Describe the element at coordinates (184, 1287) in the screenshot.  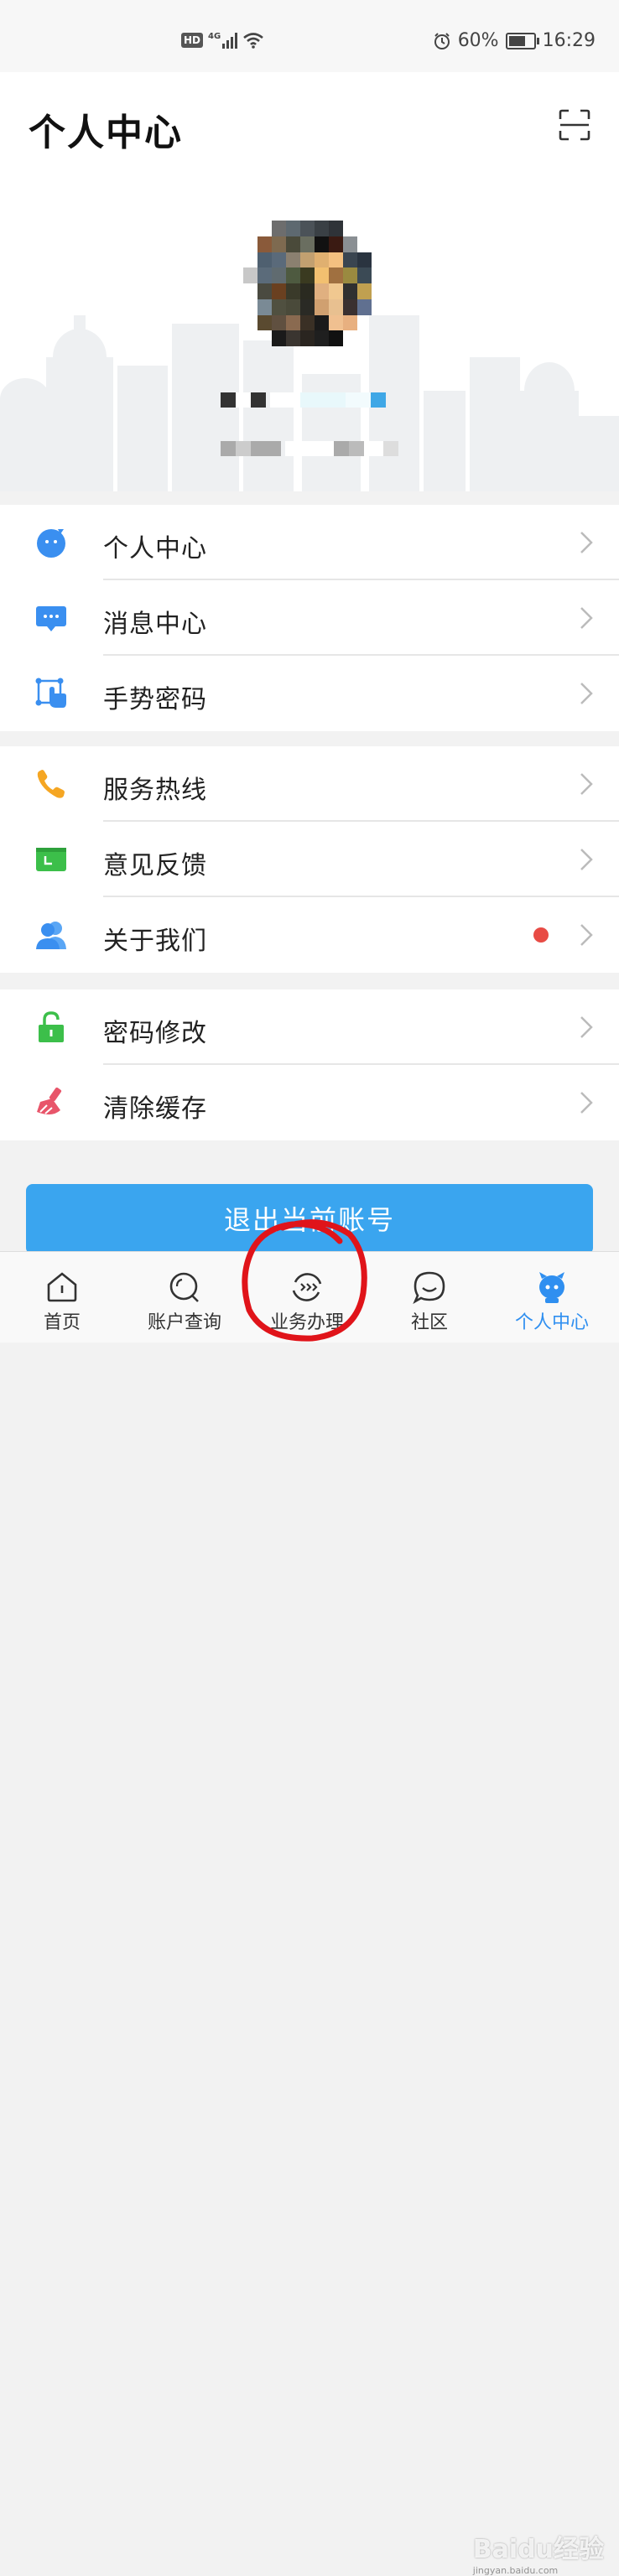
I see `search-icon` at that location.